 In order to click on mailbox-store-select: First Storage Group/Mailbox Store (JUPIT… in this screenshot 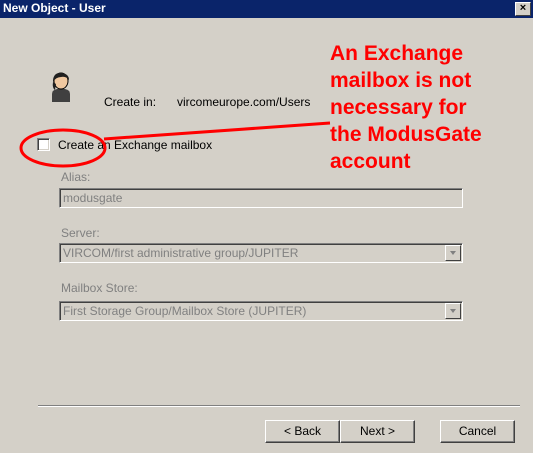, I will do `click(261, 311)`.